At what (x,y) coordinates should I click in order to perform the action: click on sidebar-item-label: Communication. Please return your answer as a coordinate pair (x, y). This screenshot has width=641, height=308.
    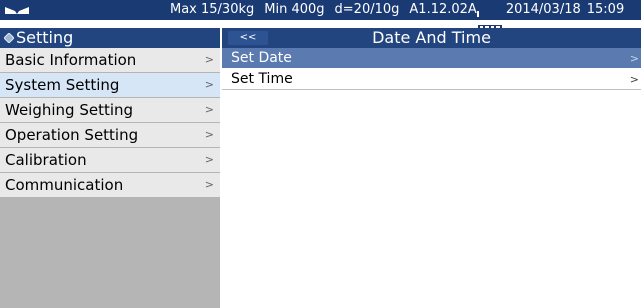
    Looking at the image, I should click on (64, 185).